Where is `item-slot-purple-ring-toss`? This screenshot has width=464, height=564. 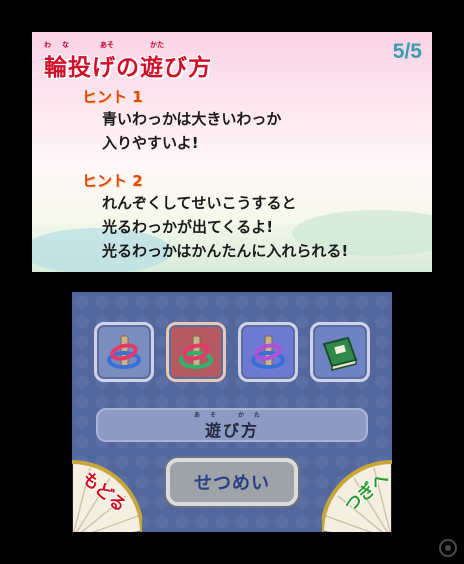 item-slot-purple-ring-toss is located at coordinates (268, 352).